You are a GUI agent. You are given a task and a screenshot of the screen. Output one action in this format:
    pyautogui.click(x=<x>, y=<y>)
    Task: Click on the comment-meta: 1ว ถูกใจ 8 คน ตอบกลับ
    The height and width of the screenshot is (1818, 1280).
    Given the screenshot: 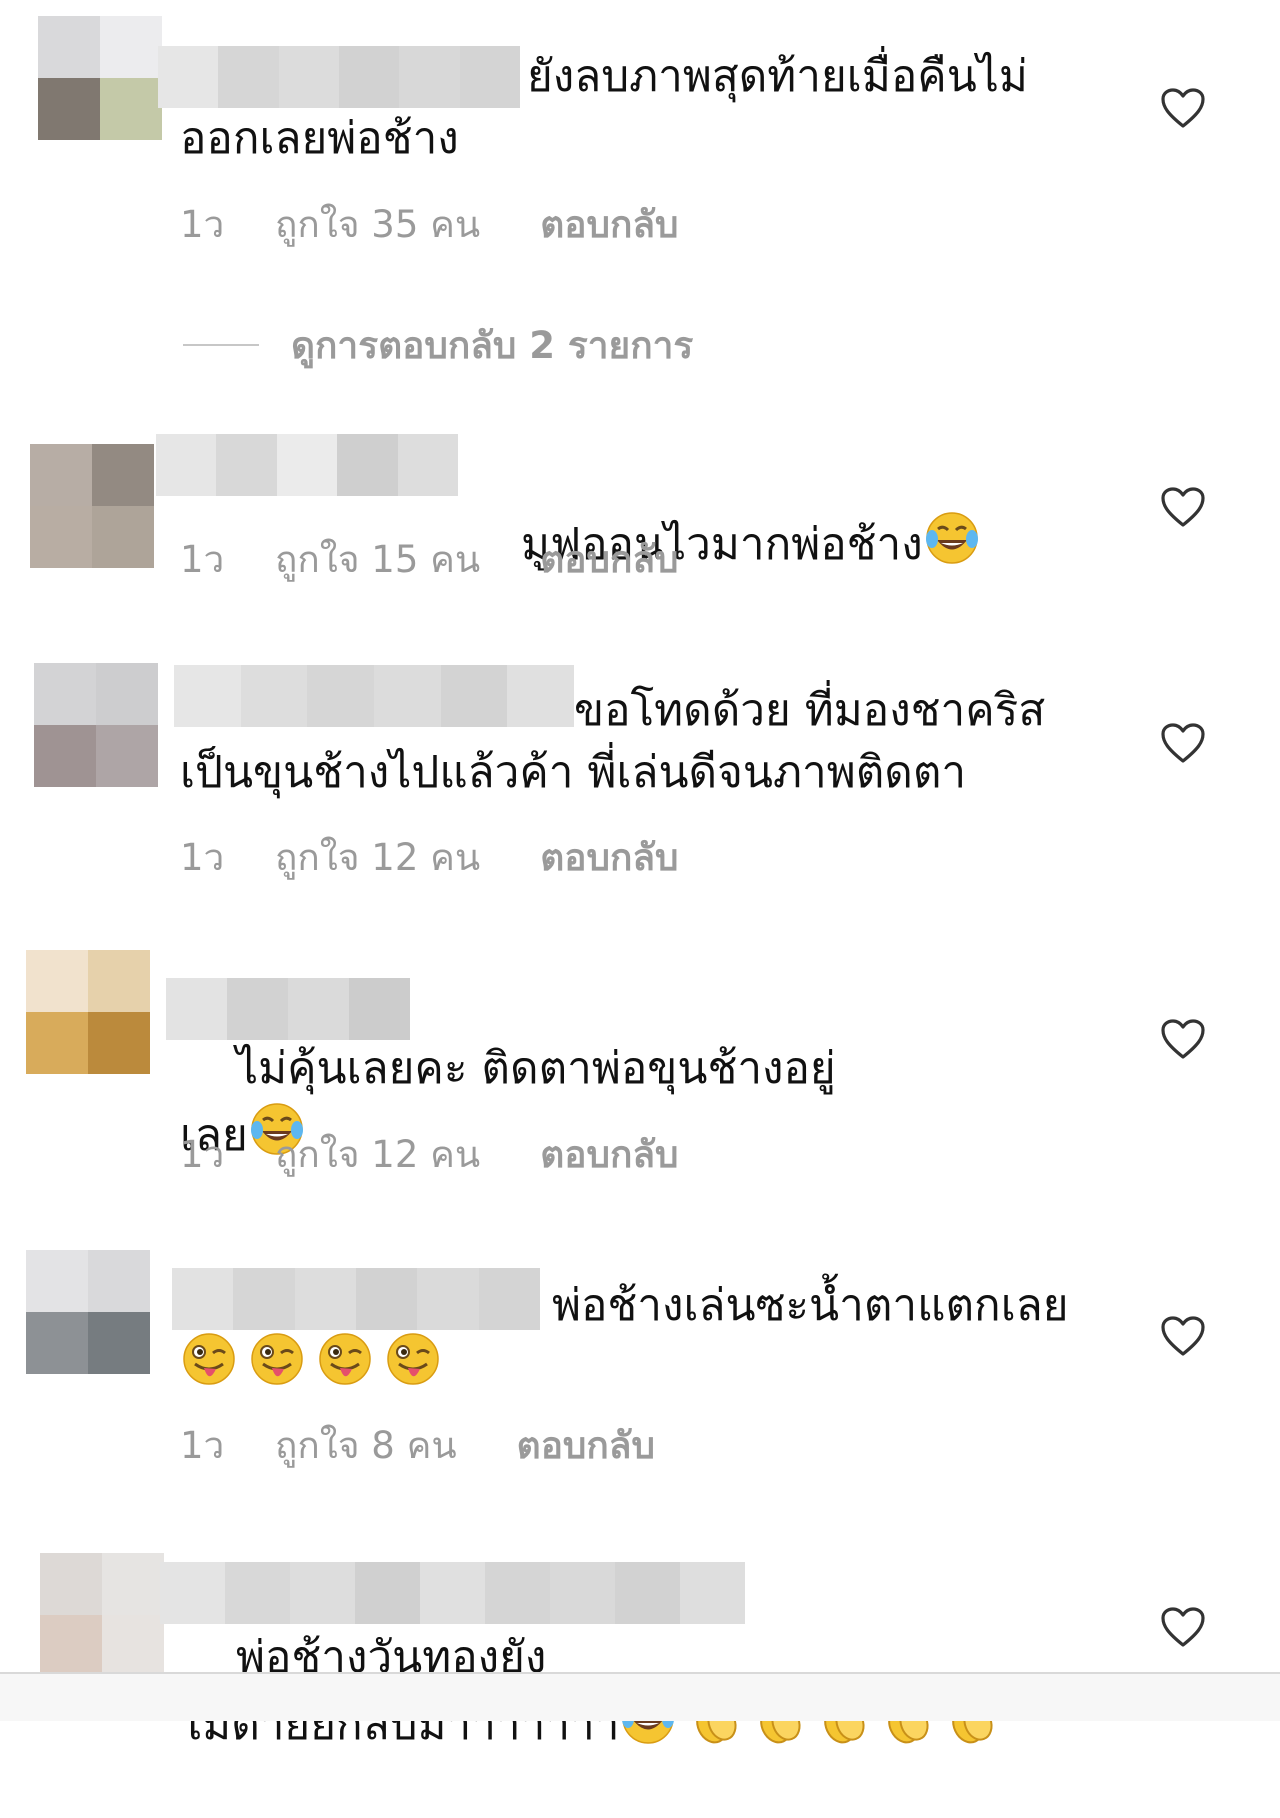 What is the action you would take?
    pyautogui.click(x=417, y=1445)
    